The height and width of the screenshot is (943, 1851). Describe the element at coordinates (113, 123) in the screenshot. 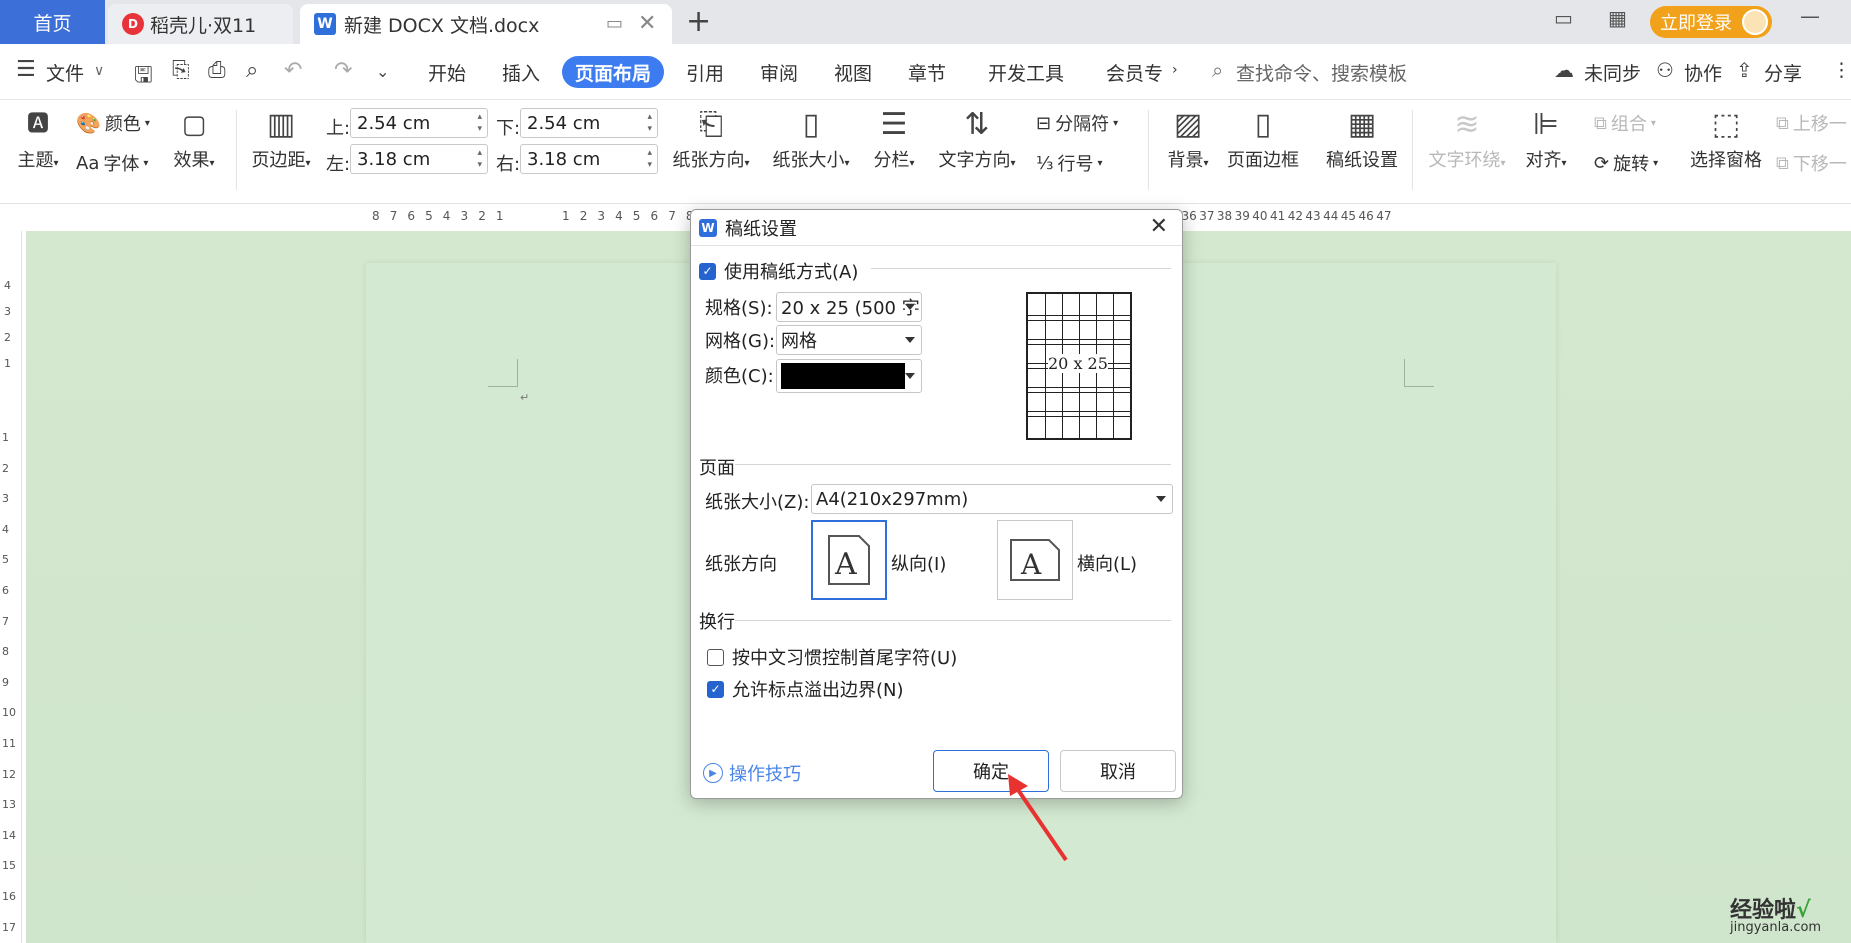

I see `color-button: 🎨 颜色 ▾` at that location.